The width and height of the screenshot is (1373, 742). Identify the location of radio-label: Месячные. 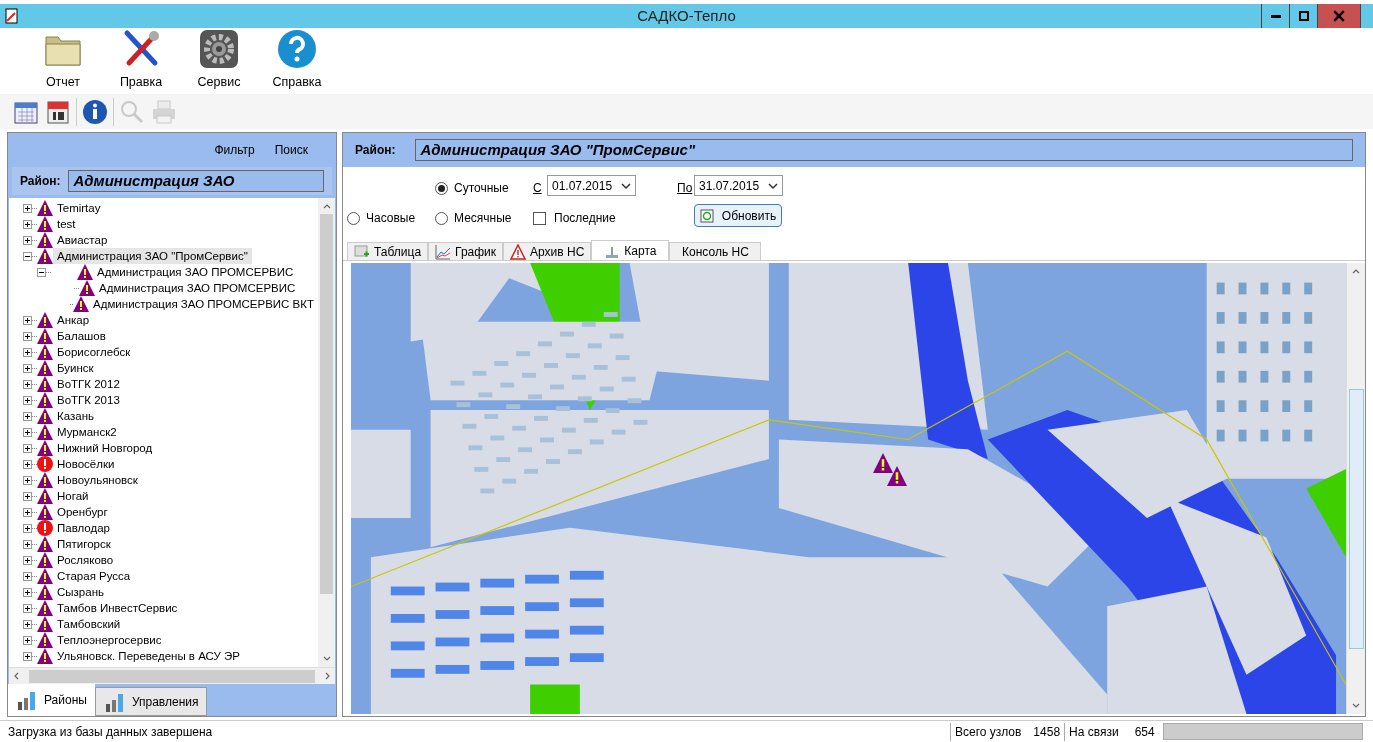
(483, 218).